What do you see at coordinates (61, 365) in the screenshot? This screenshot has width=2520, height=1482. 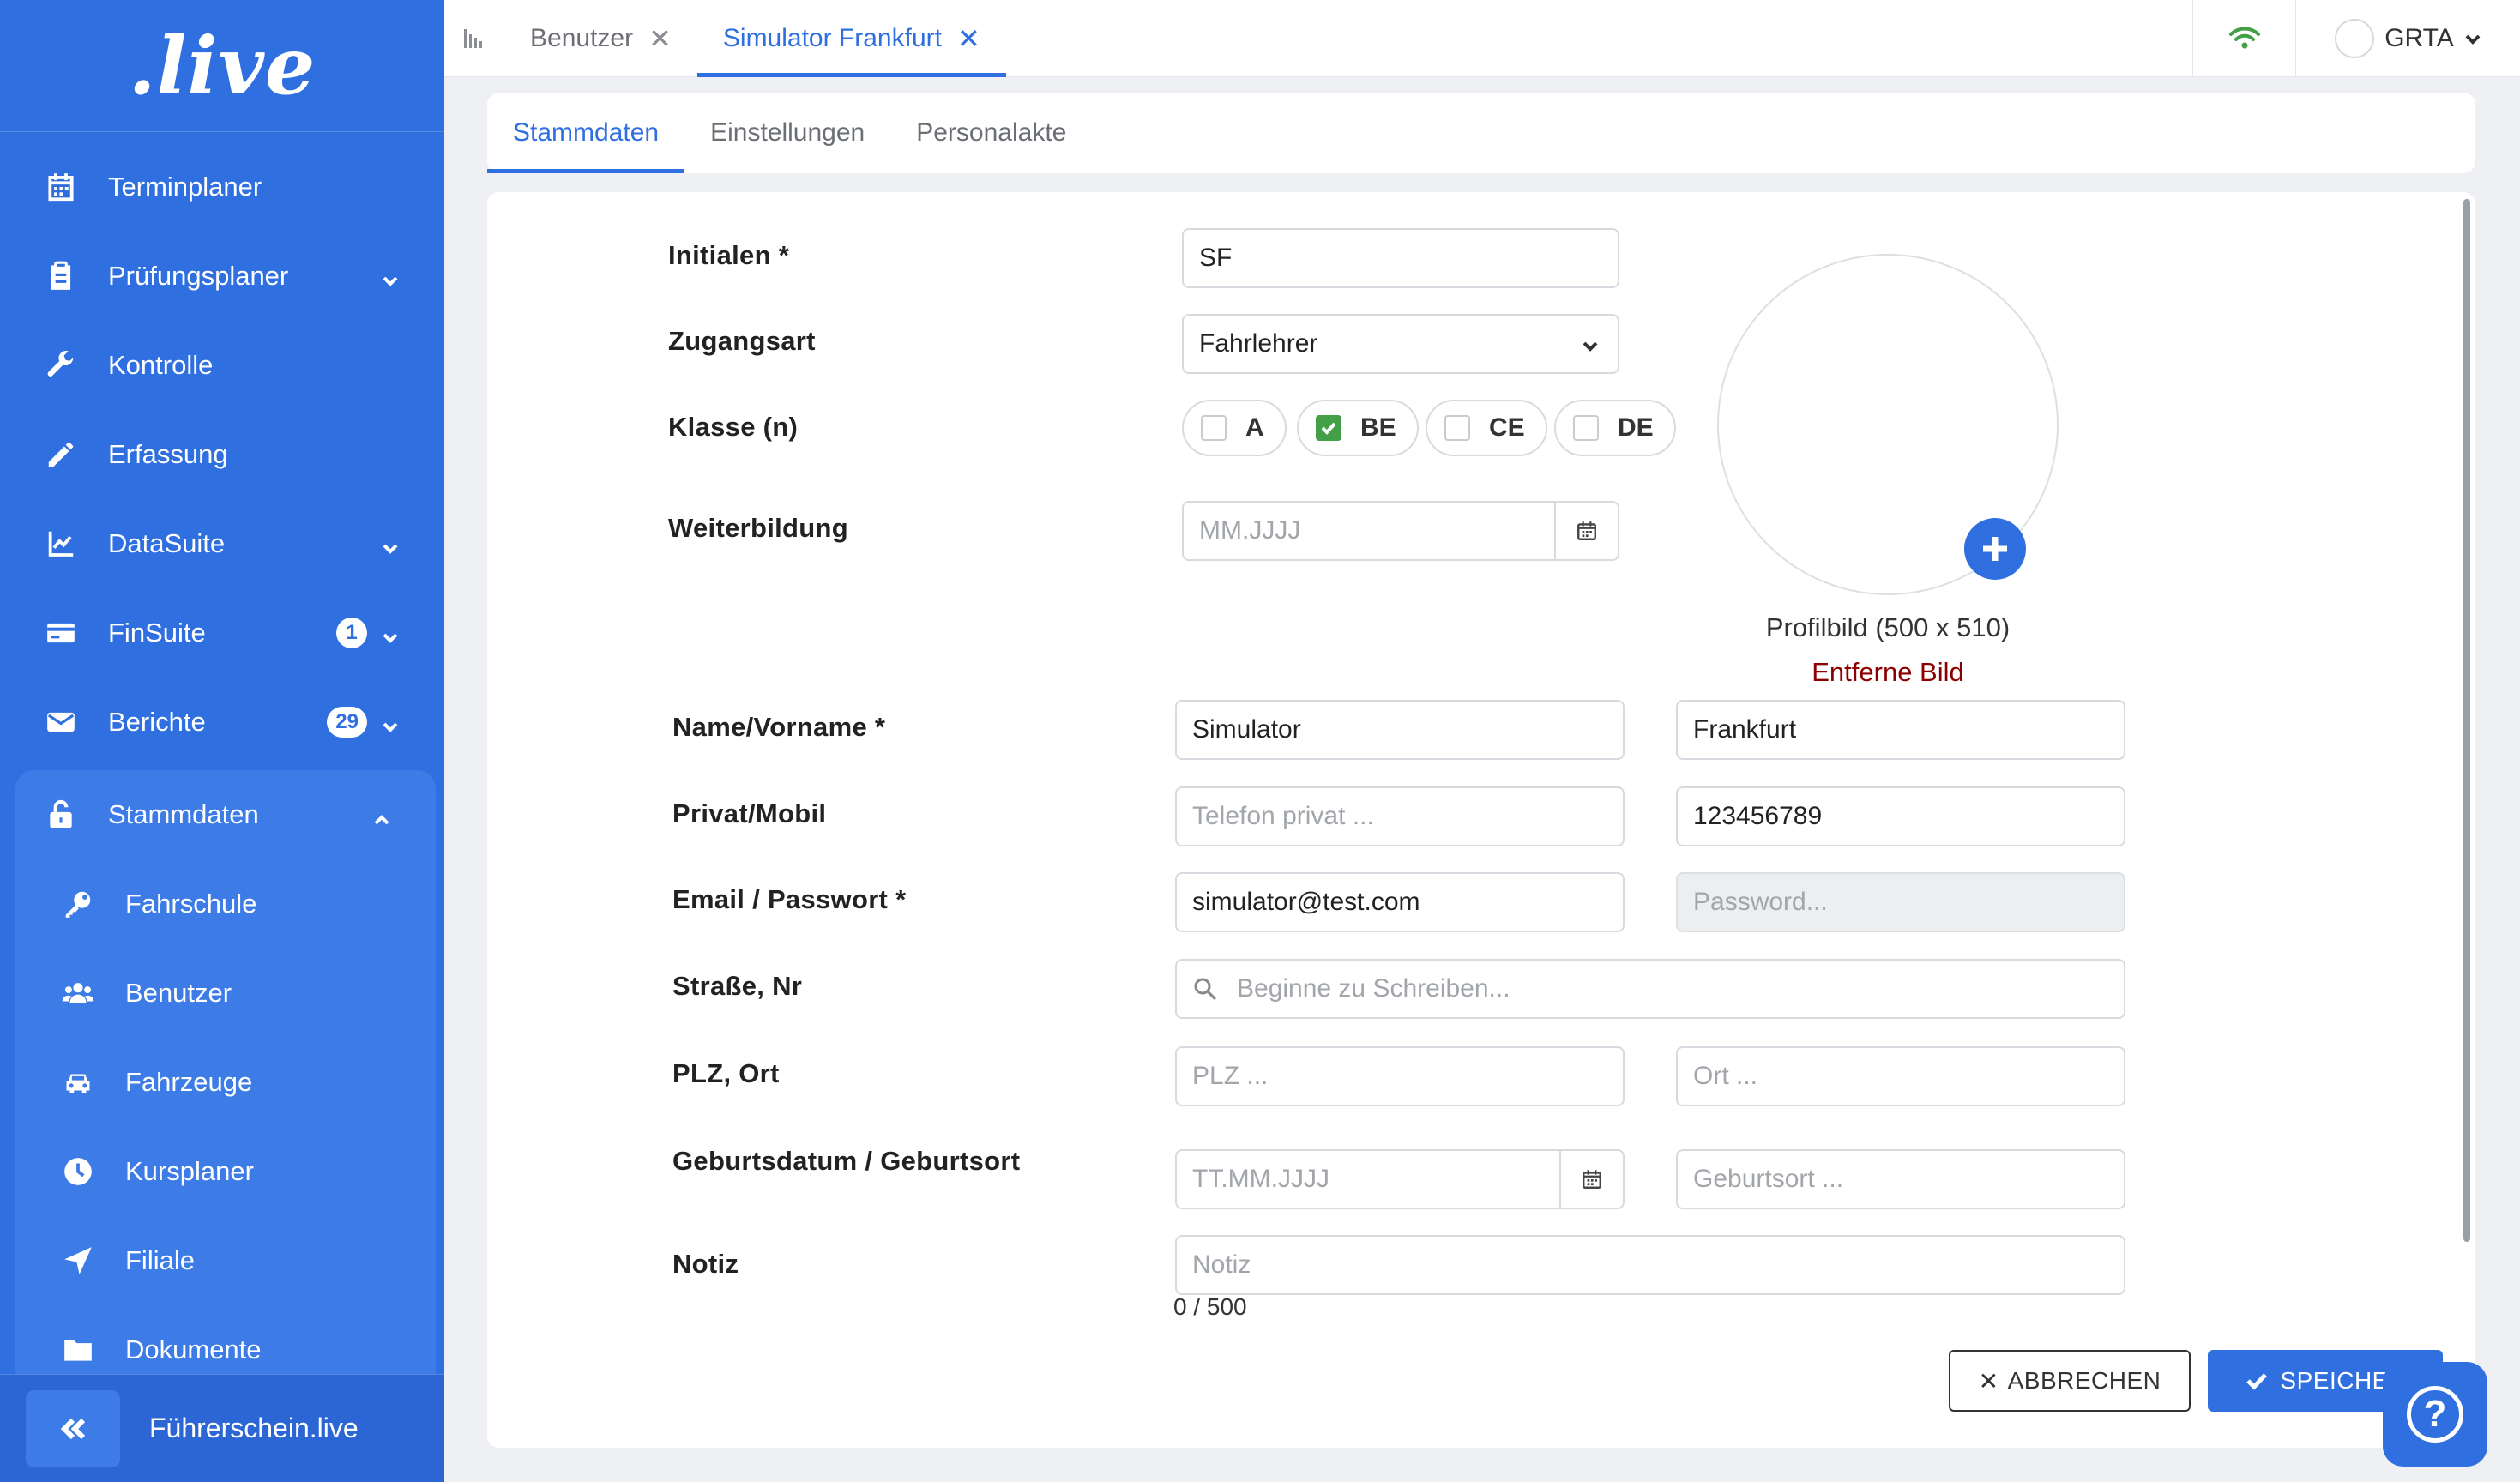 I see `wrench-icon` at bounding box center [61, 365].